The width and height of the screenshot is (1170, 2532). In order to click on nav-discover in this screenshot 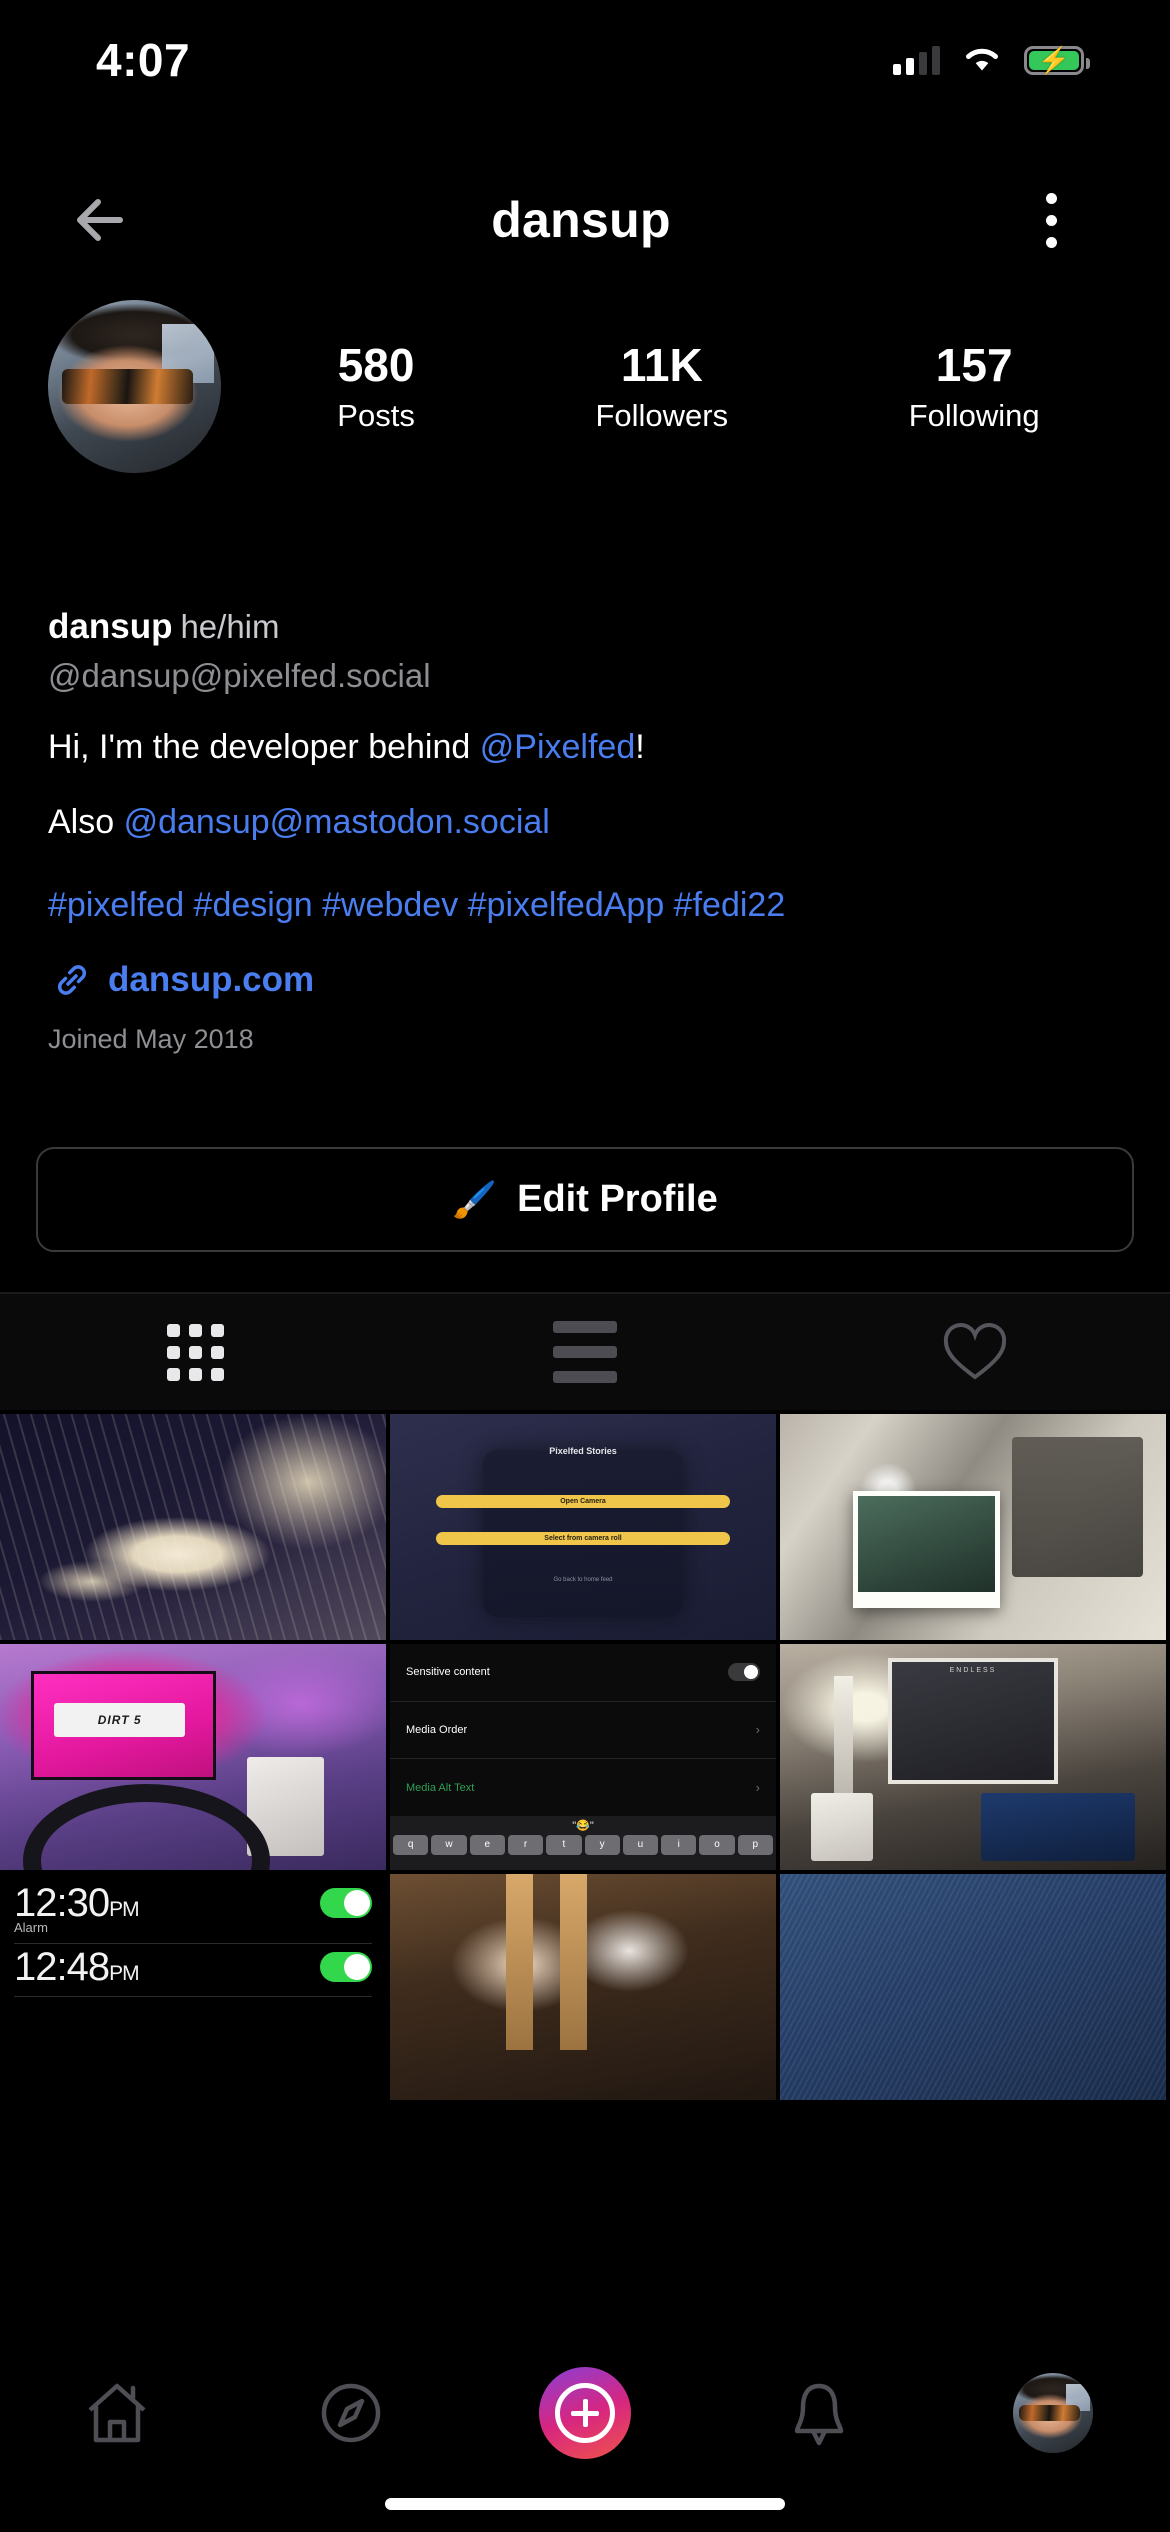, I will do `click(351, 2413)`.